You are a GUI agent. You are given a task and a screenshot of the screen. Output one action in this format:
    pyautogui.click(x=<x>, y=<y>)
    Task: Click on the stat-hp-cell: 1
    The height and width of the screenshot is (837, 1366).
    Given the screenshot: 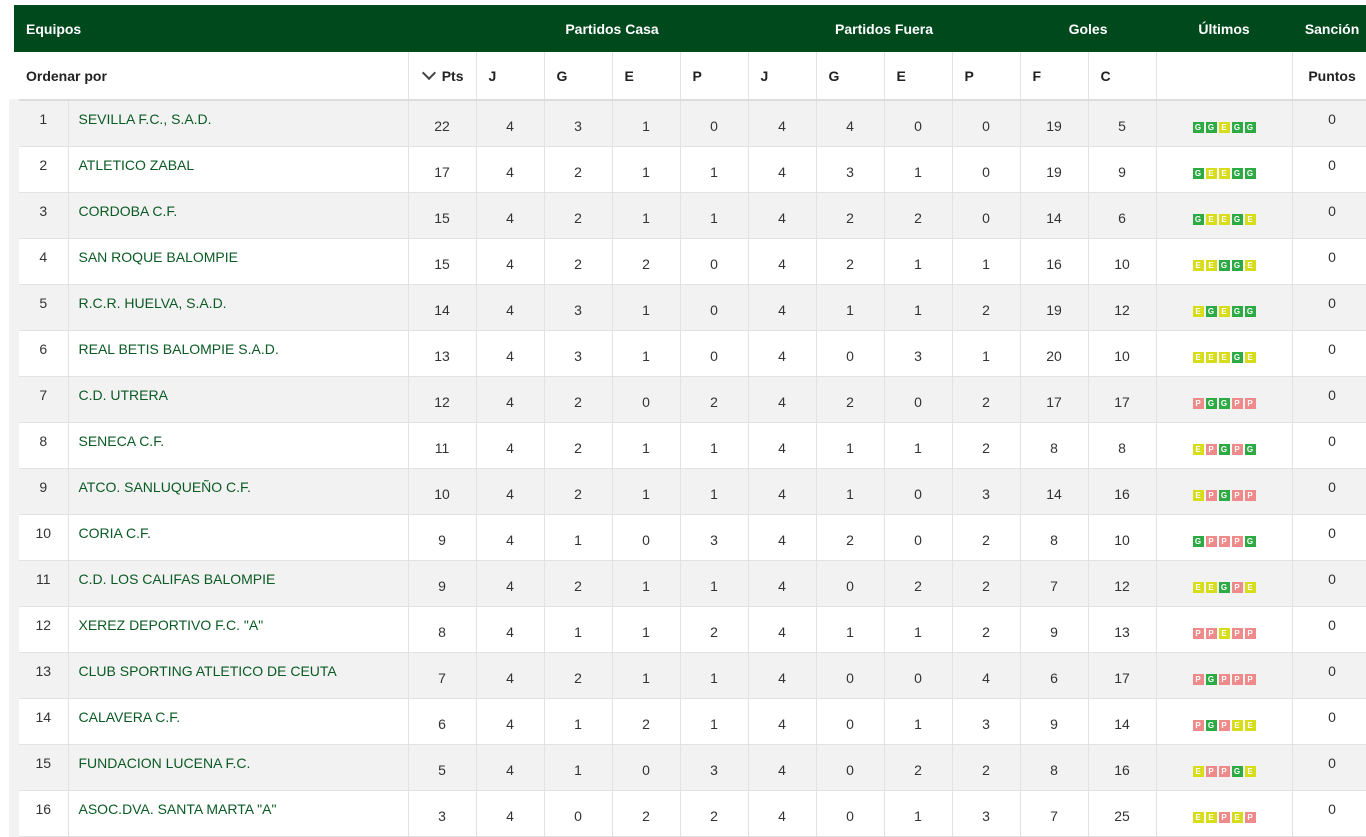 What is the action you would take?
    pyautogui.click(x=714, y=445)
    